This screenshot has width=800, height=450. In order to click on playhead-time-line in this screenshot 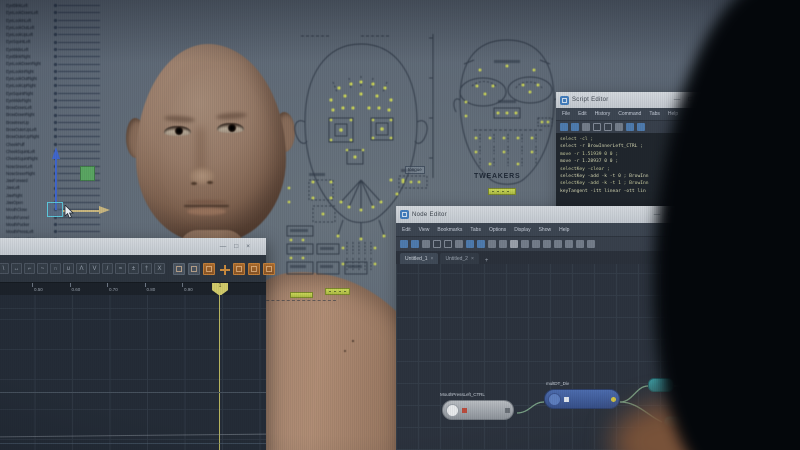, I will do `click(219, 372)`.